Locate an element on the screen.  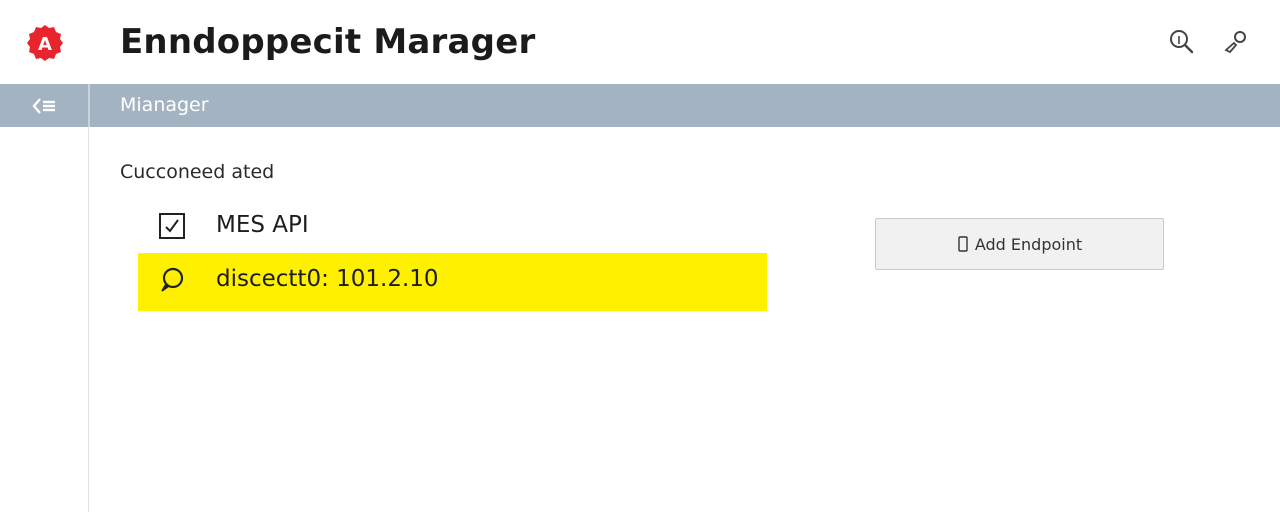
bracket-icon is located at coordinates (963, 244).